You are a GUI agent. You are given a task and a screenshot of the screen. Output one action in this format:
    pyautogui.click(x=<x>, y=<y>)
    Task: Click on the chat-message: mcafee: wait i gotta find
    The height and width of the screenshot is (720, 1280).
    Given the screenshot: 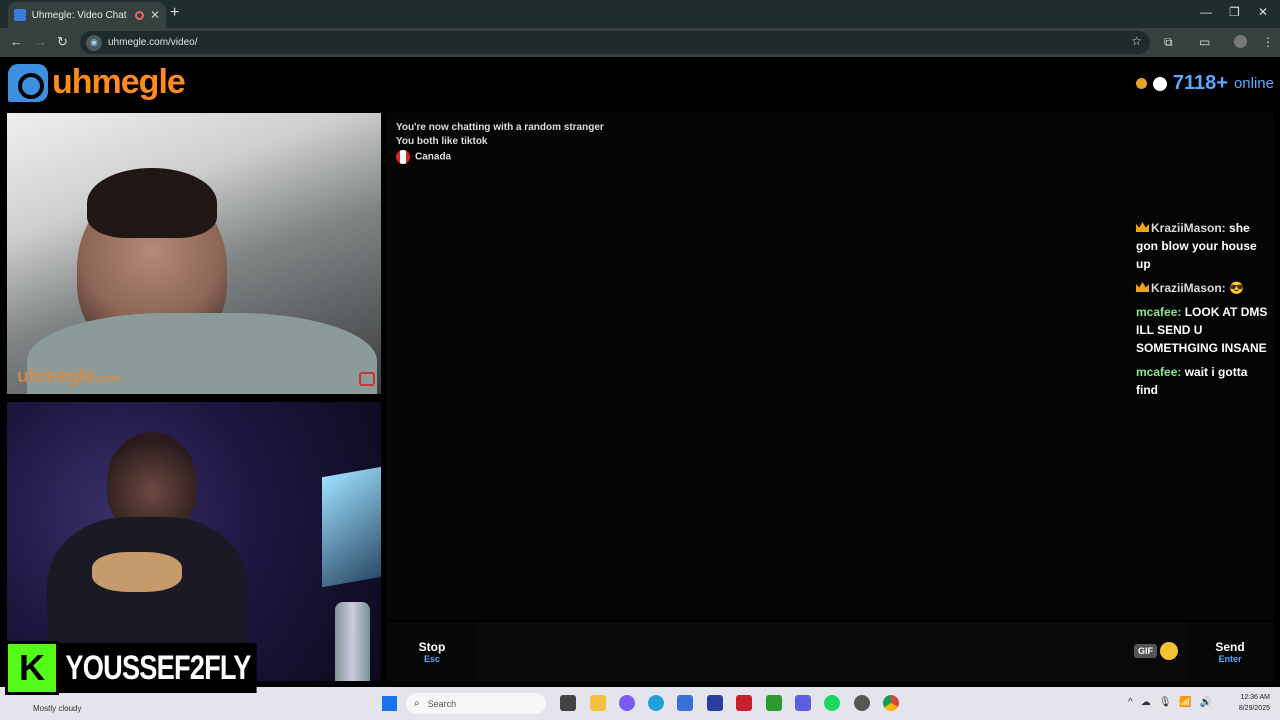 What is the action you would take?
    pyautogui.click(x=1203, y=381)
    